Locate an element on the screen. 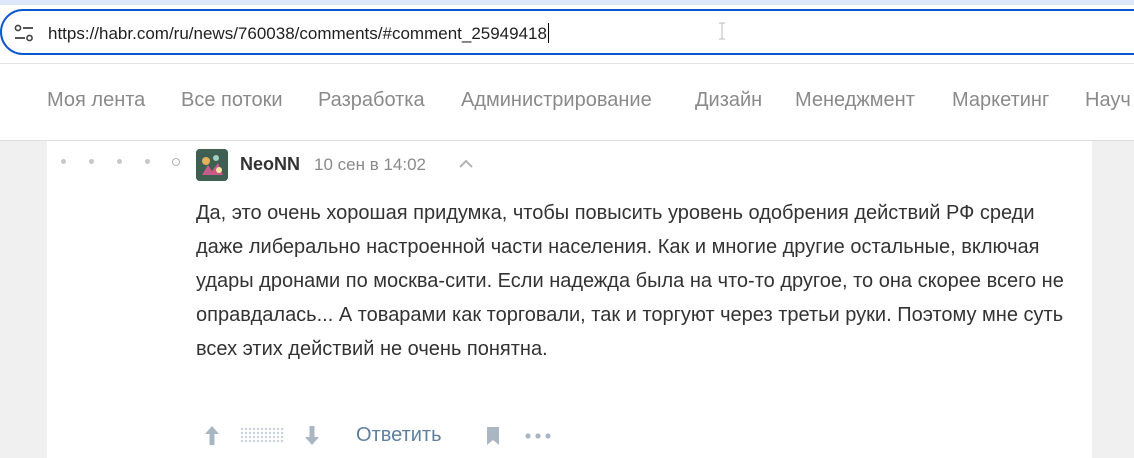  tune-icon is located at coordinates (24, 33).